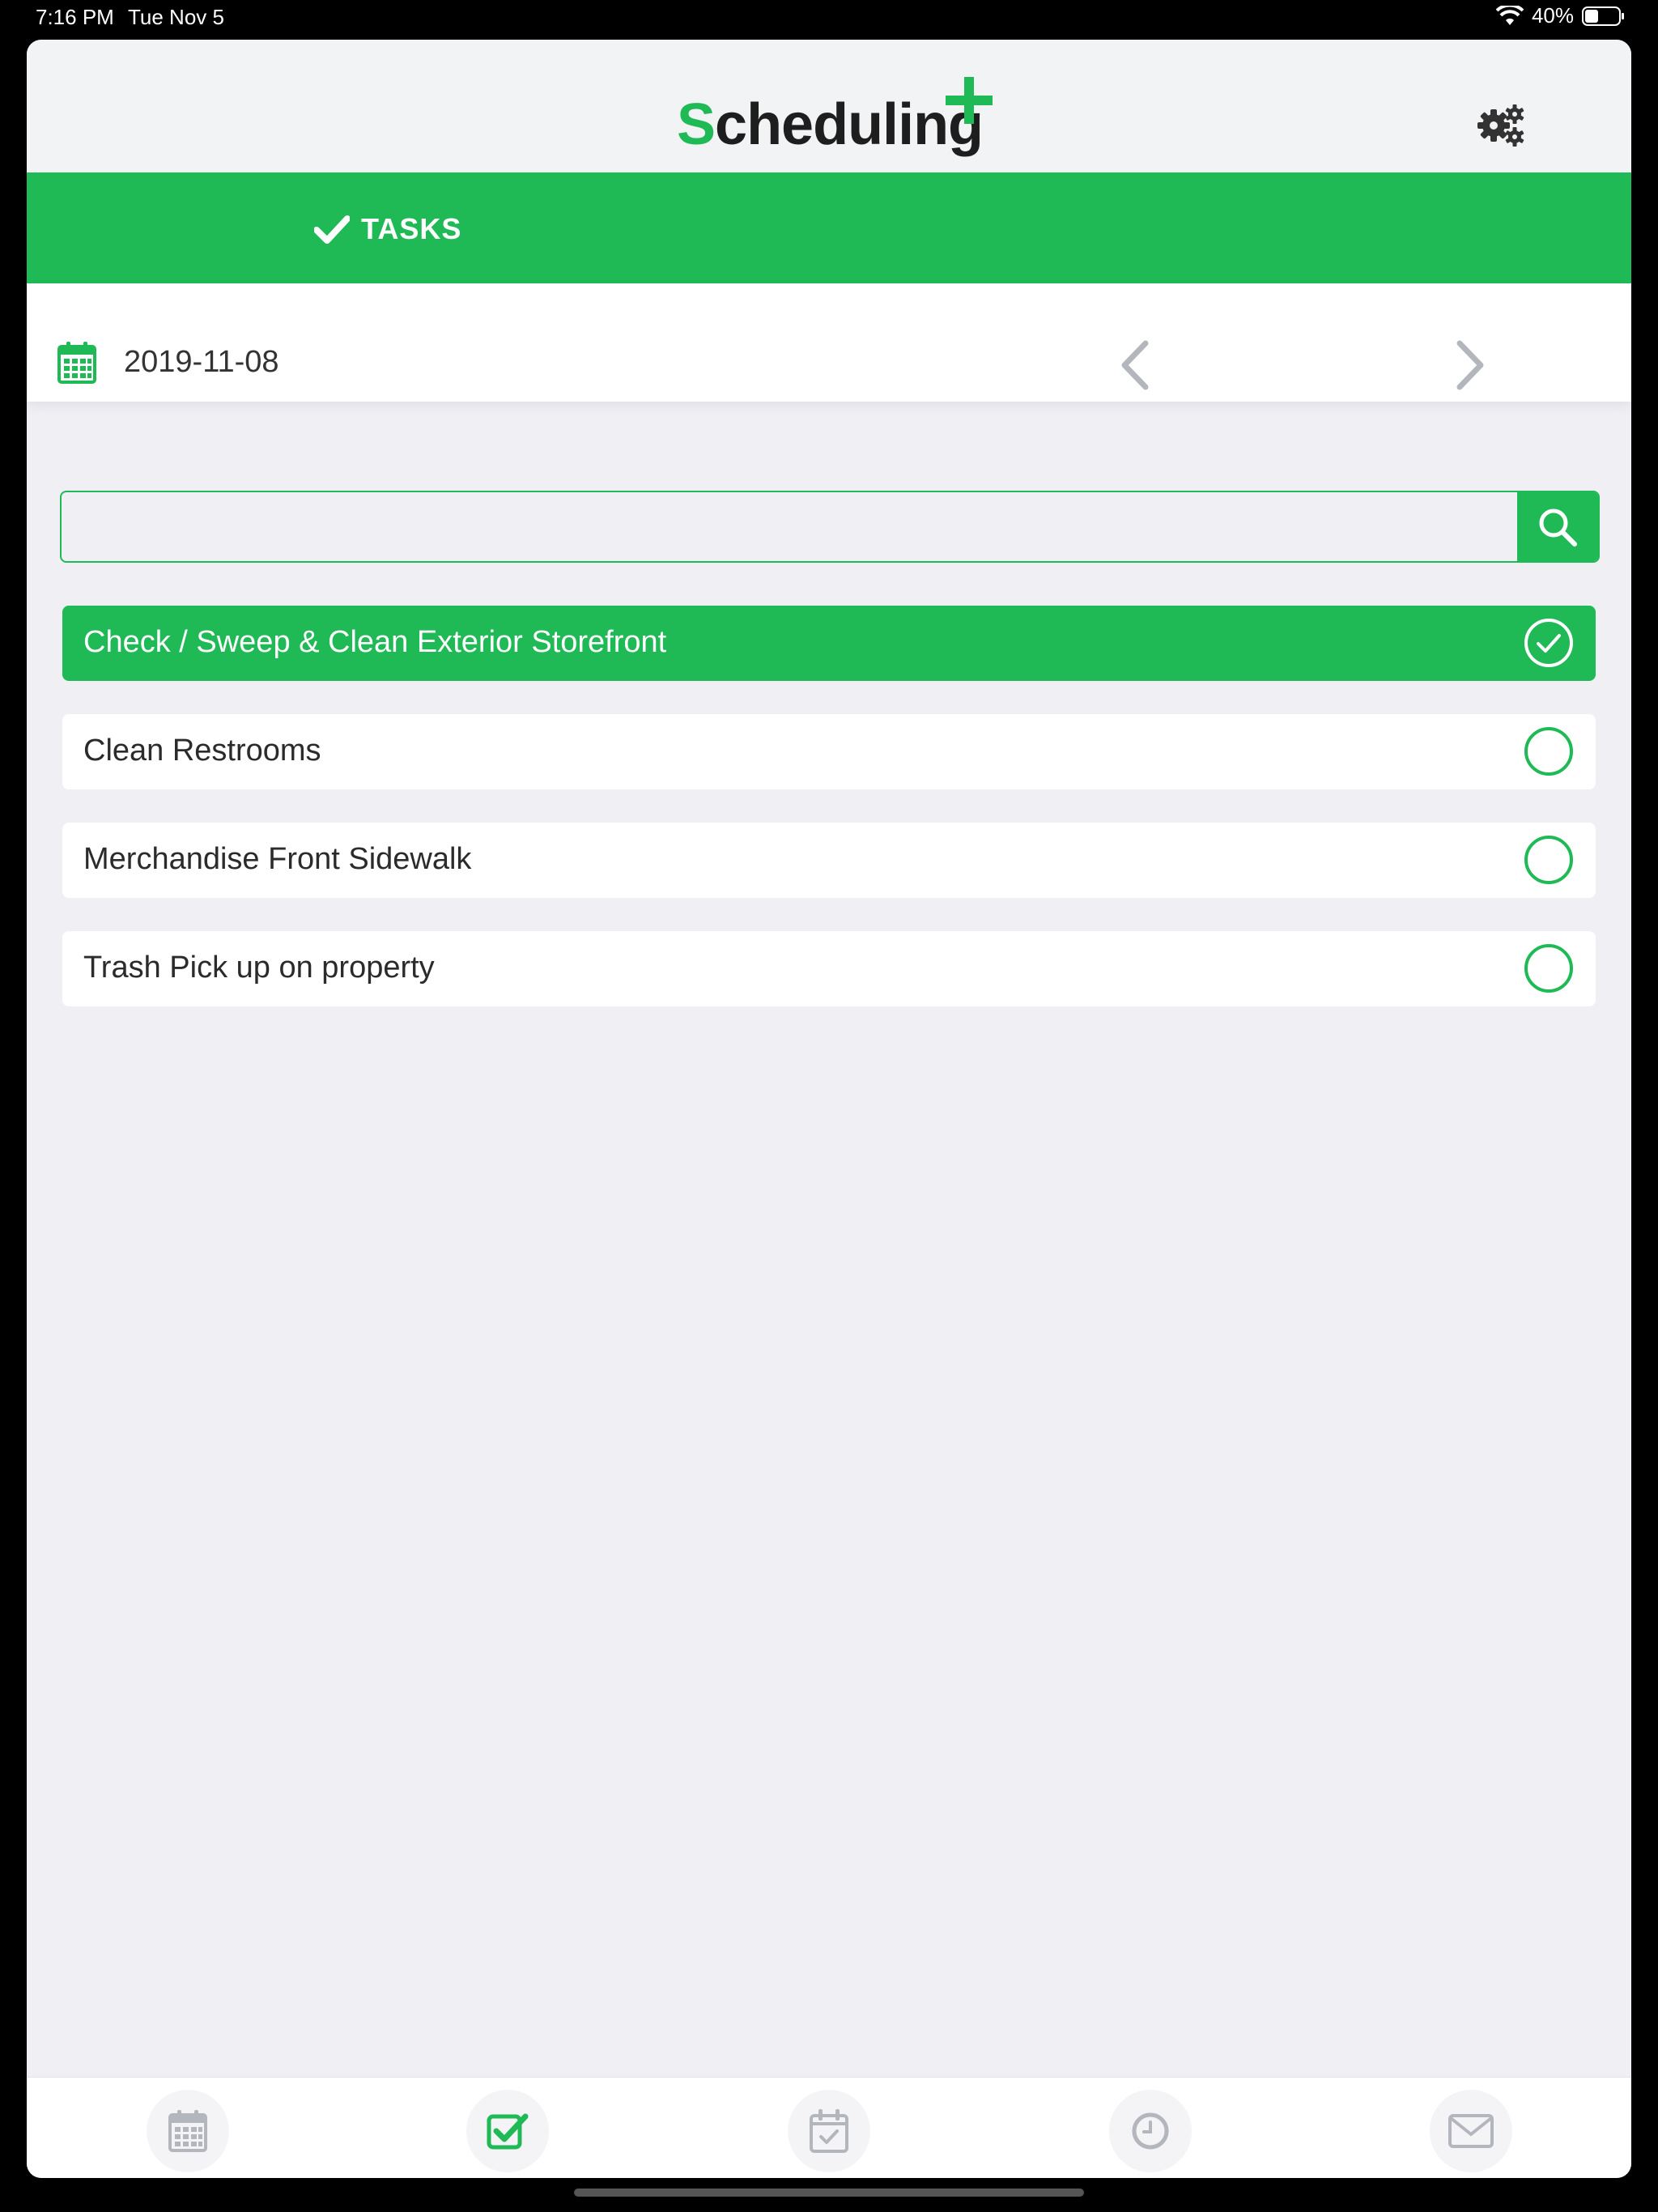 This screenshot has height=2212, width=1658. What do you see at coordinates (1501, 125) in the screenshot?
I see `gears-icon` at bounding box center [1501, 125].